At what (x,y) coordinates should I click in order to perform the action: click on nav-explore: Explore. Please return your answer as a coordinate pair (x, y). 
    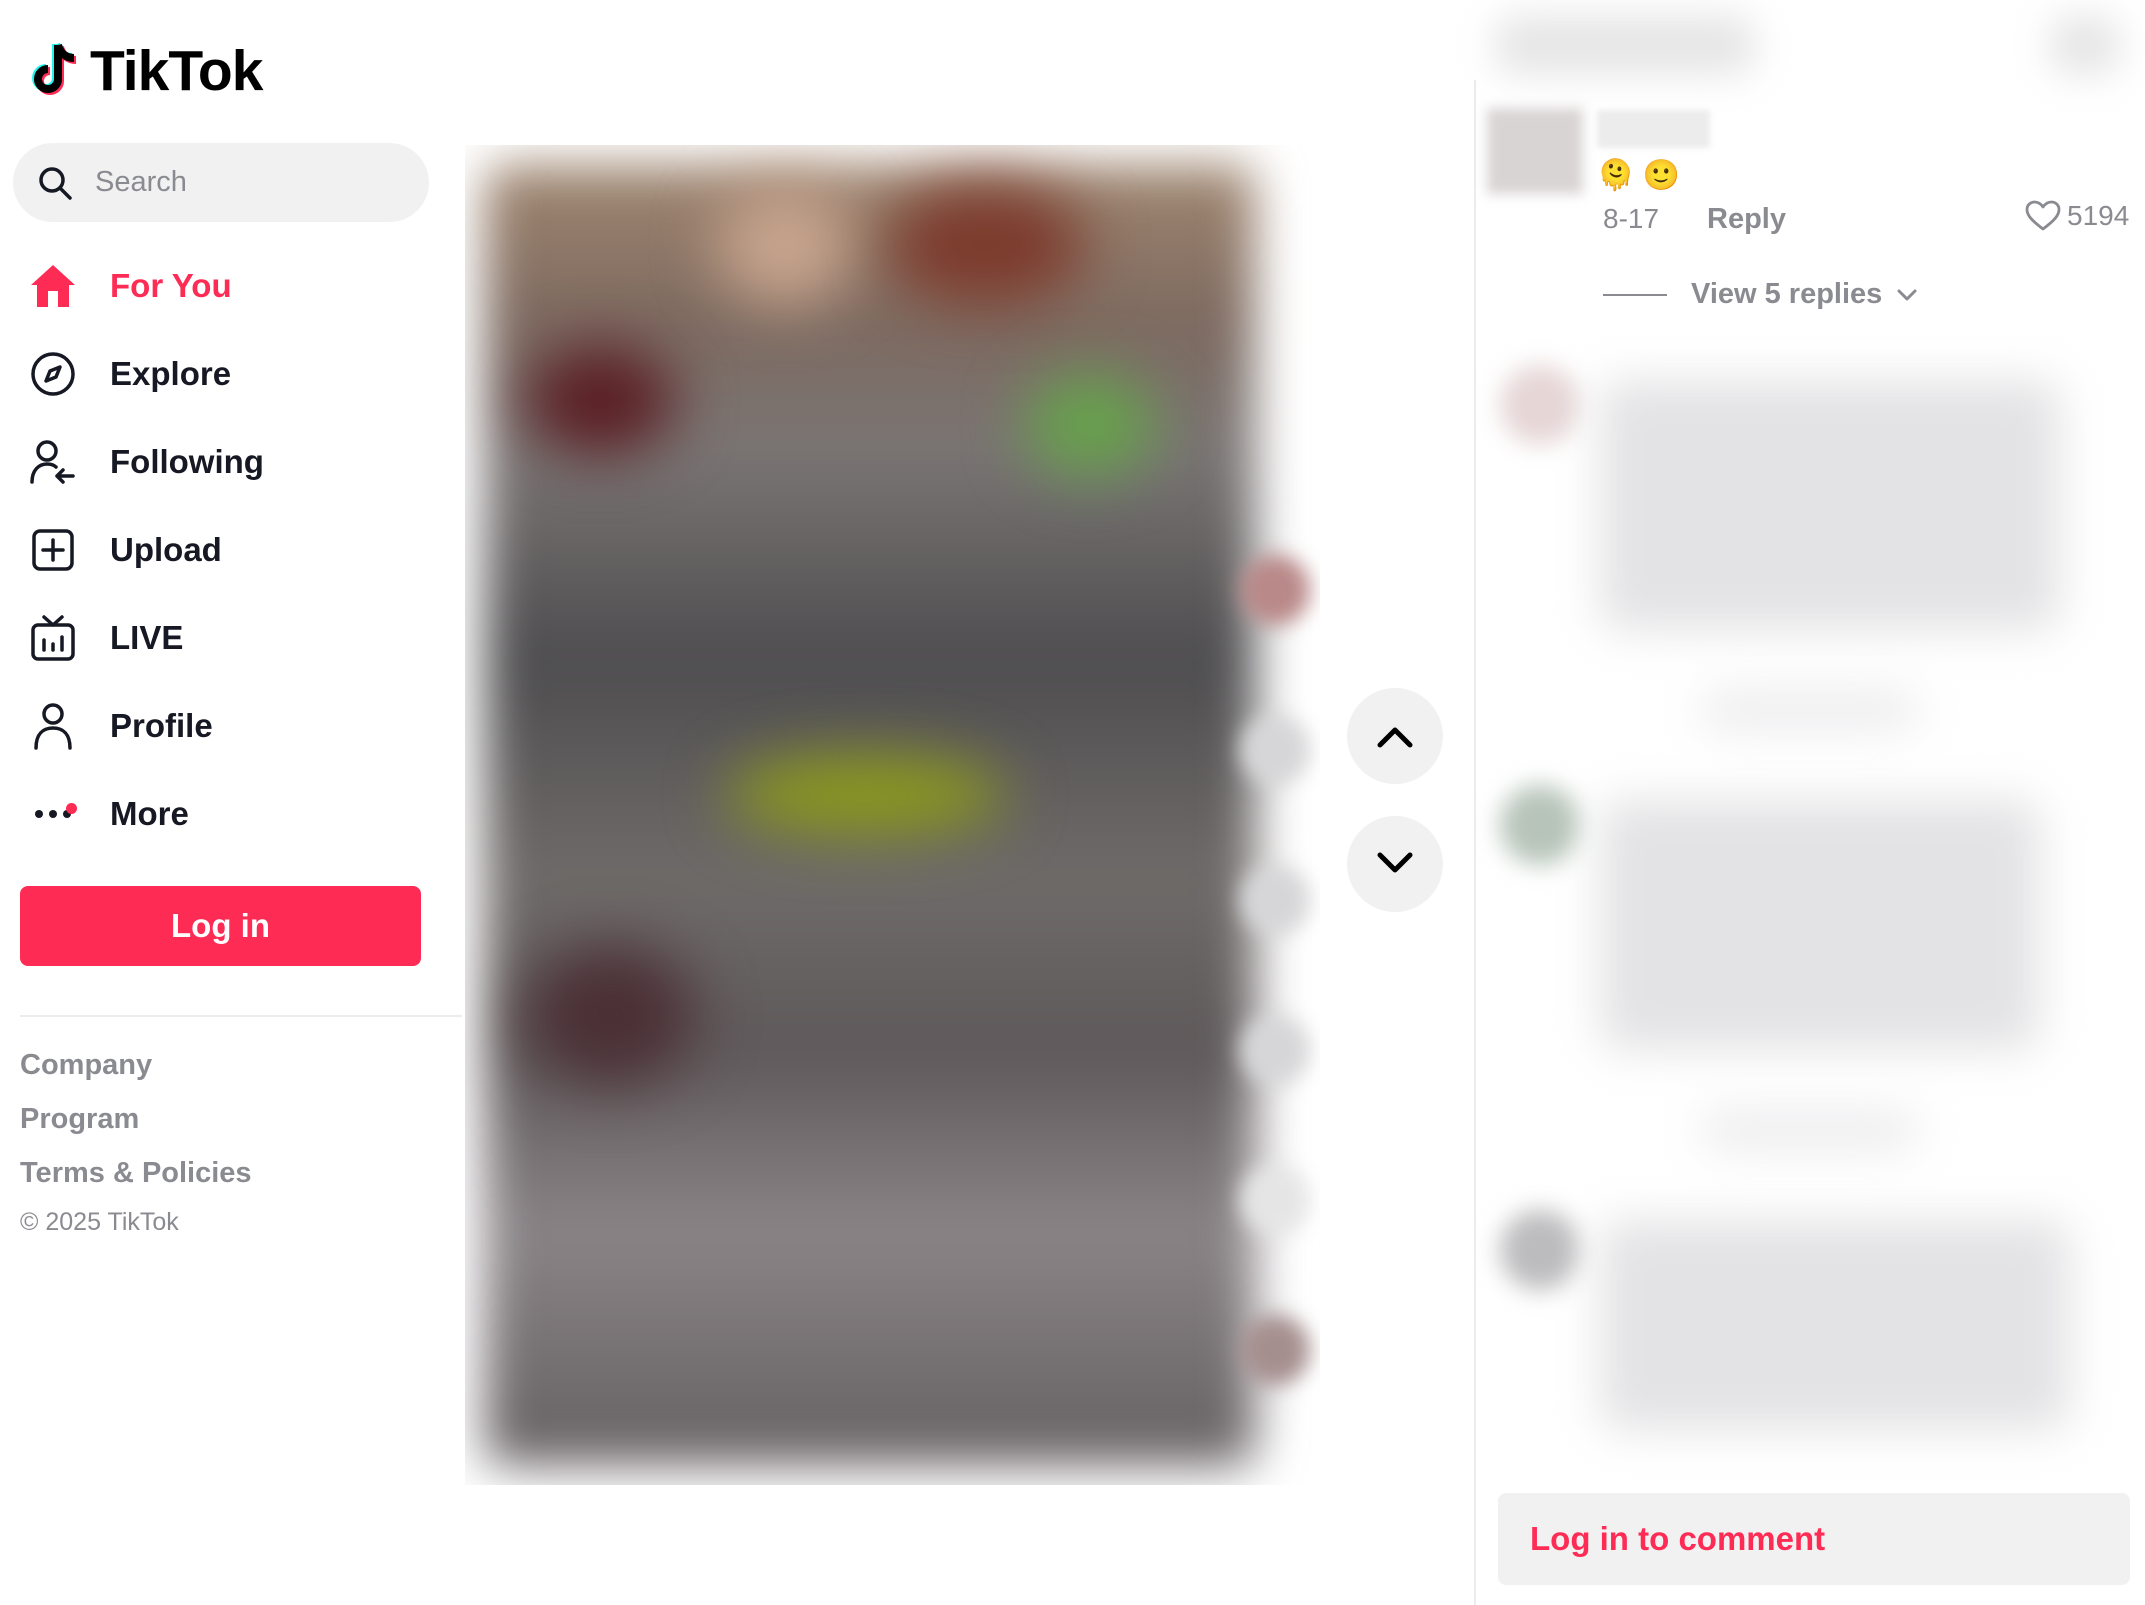
    Looking at the image, I should click on (129, 374).